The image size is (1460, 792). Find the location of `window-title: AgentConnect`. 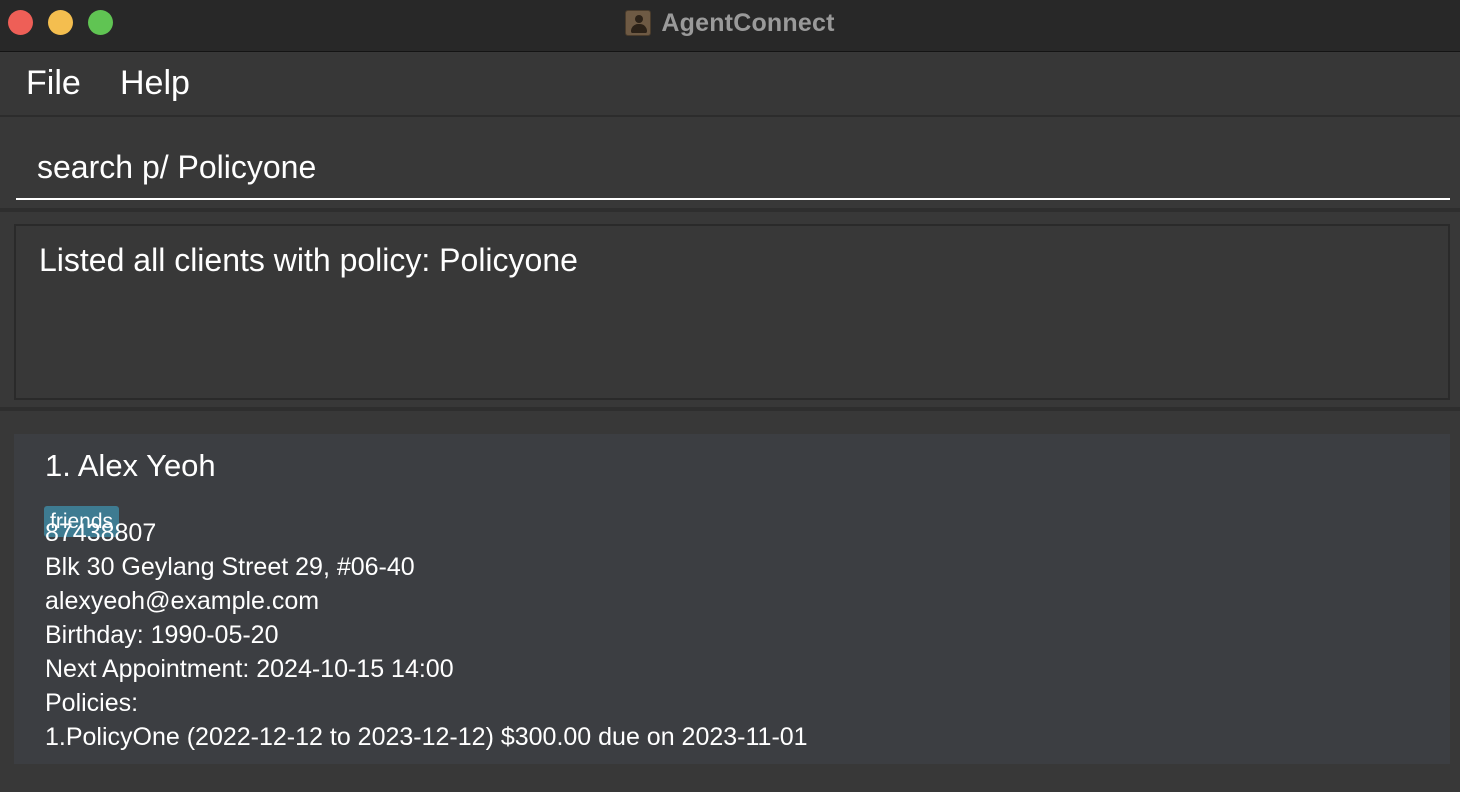

window-title: AgentConnect is located at coordinates (748, 22).